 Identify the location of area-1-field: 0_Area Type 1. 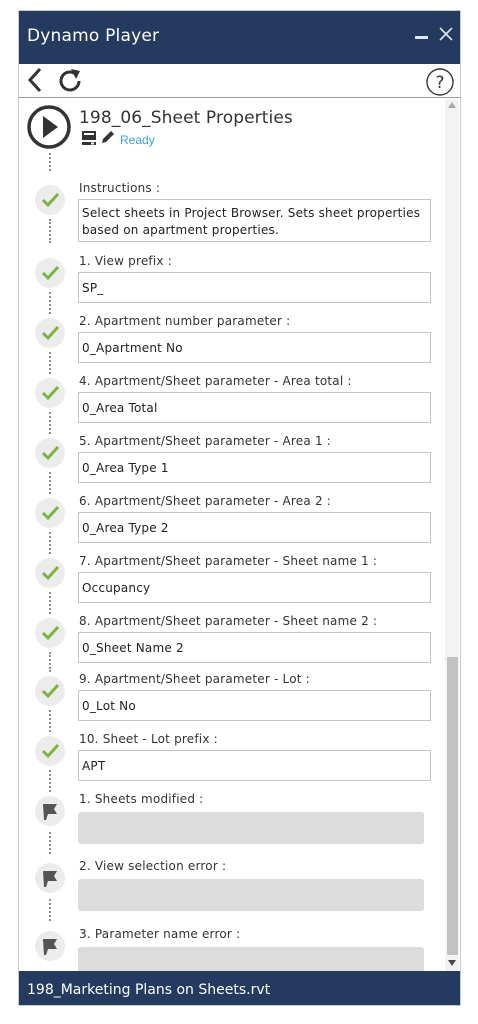
(254, 467).